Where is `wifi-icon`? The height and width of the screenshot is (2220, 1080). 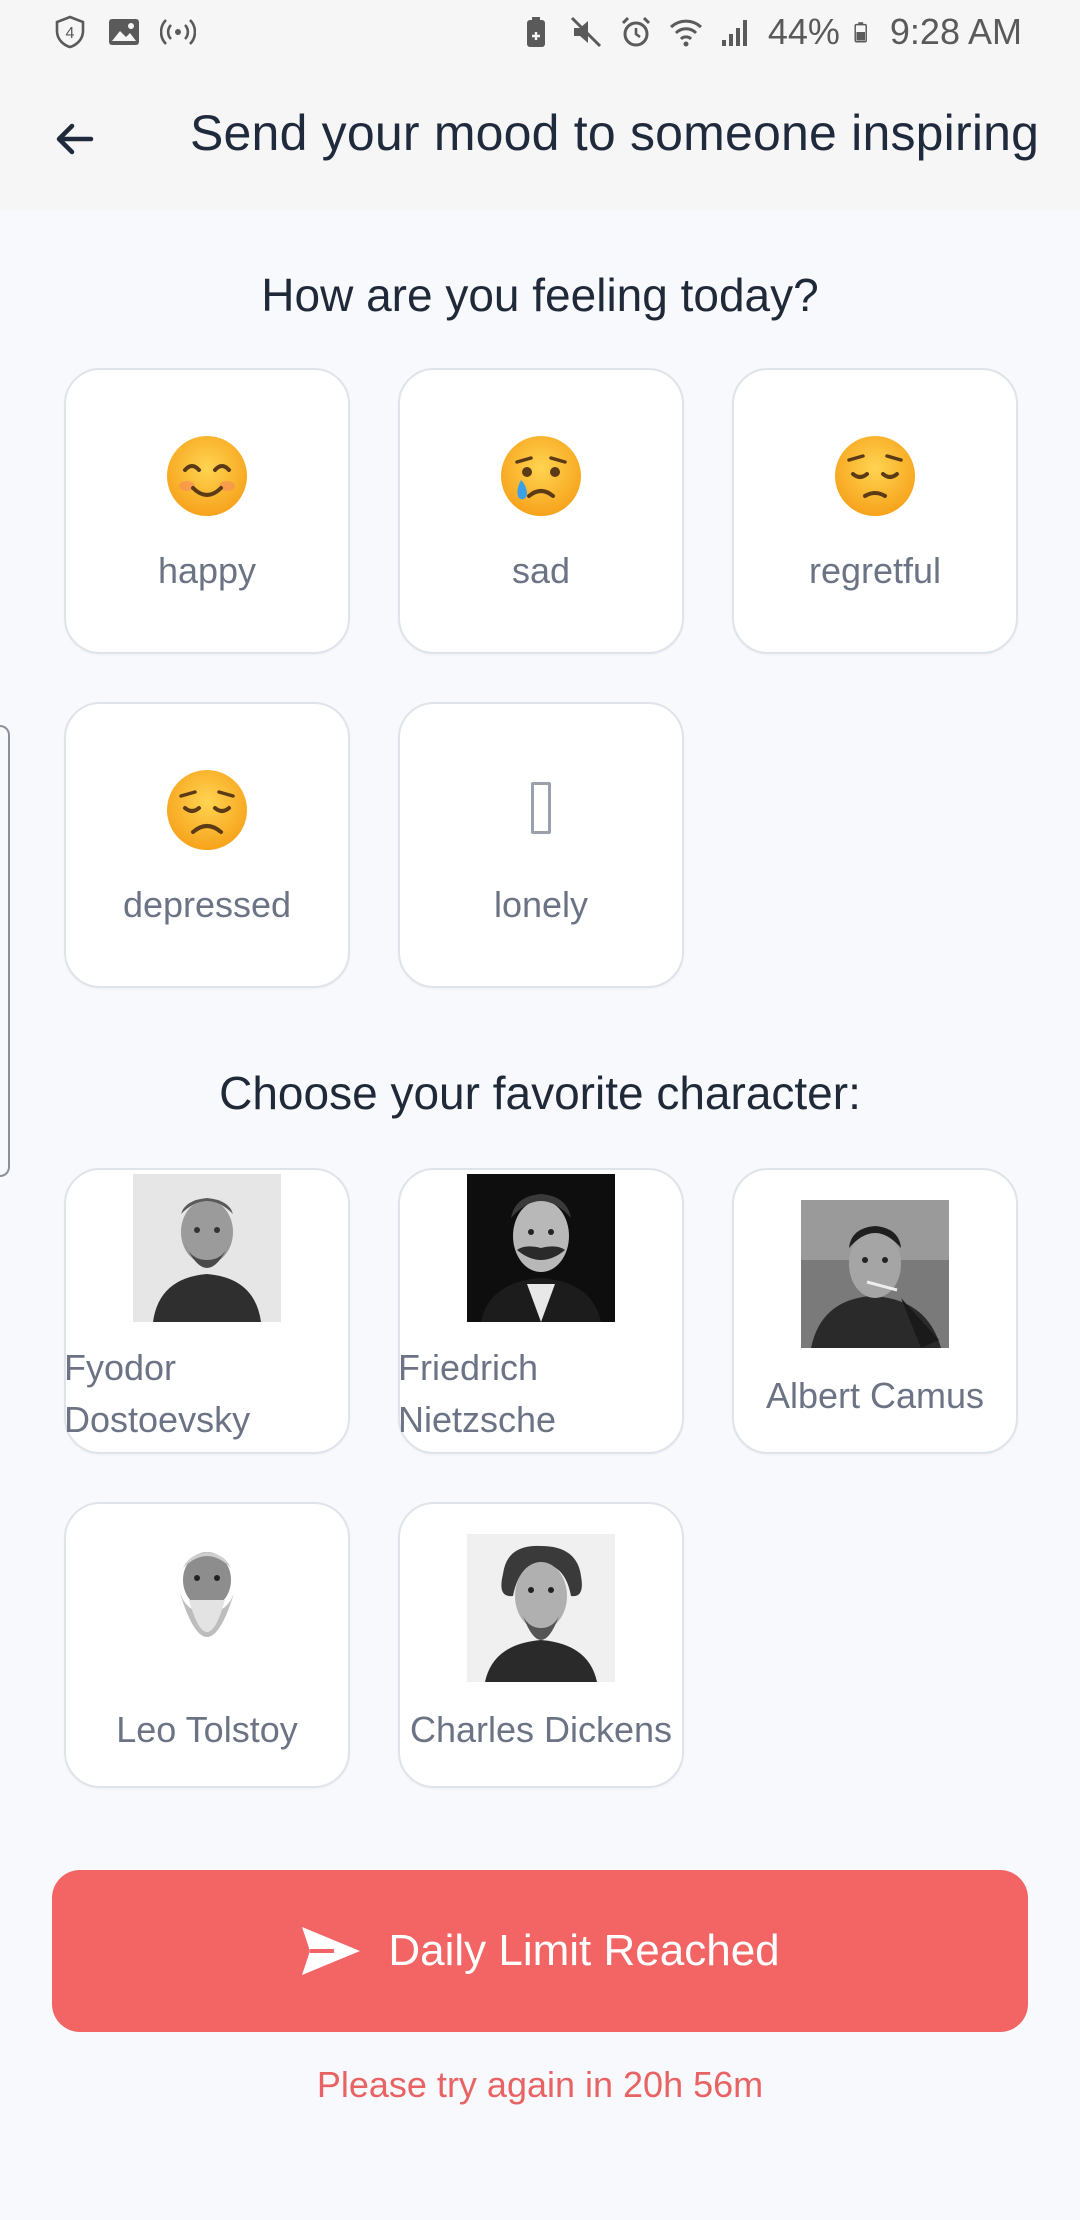 wifi-icon is located at coordinates (685, 33).